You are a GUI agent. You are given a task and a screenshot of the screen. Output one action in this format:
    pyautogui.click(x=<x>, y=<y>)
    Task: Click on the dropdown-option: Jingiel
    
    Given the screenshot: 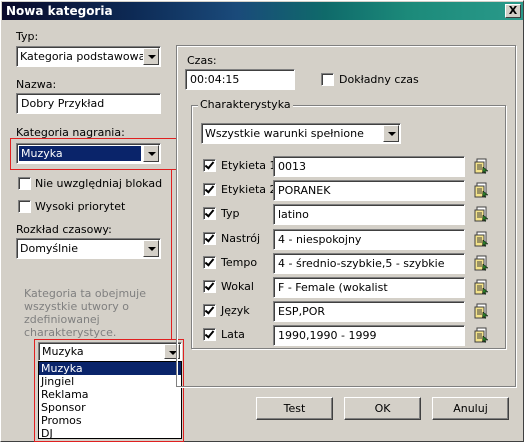 What is the action you would take?
    pyautogui.click(x=110, y=381)
    